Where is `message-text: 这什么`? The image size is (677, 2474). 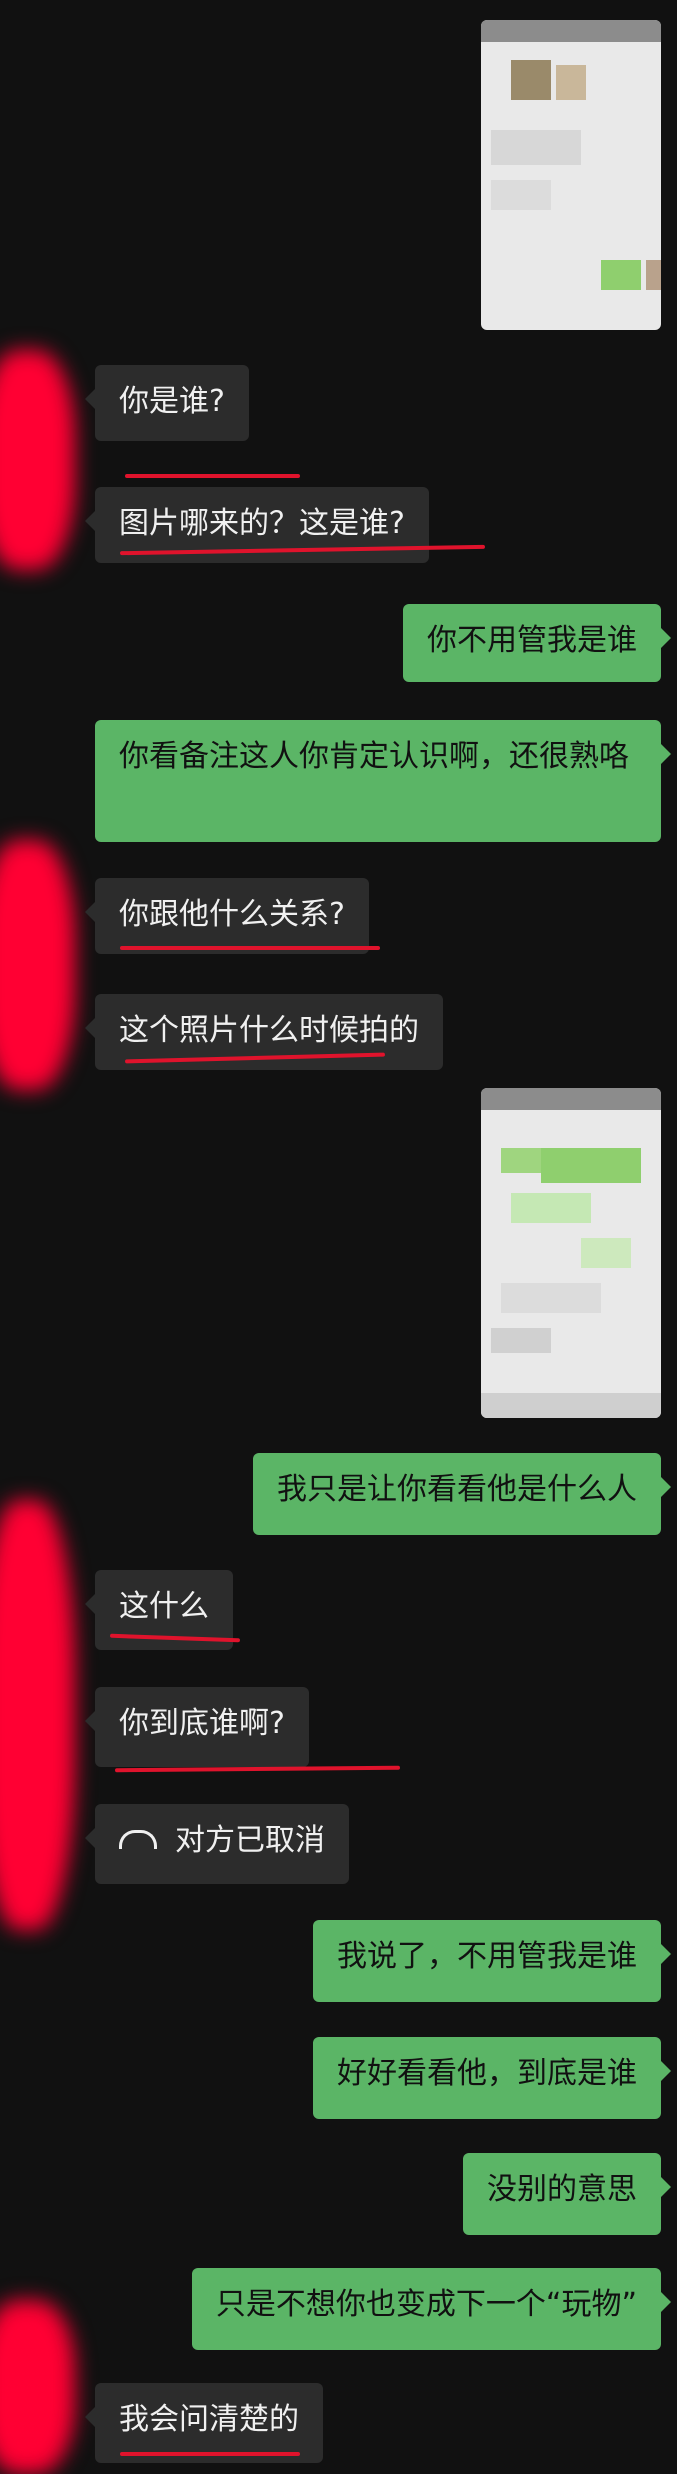 message-text: 这什么 is located at coordinates (164, 1606).